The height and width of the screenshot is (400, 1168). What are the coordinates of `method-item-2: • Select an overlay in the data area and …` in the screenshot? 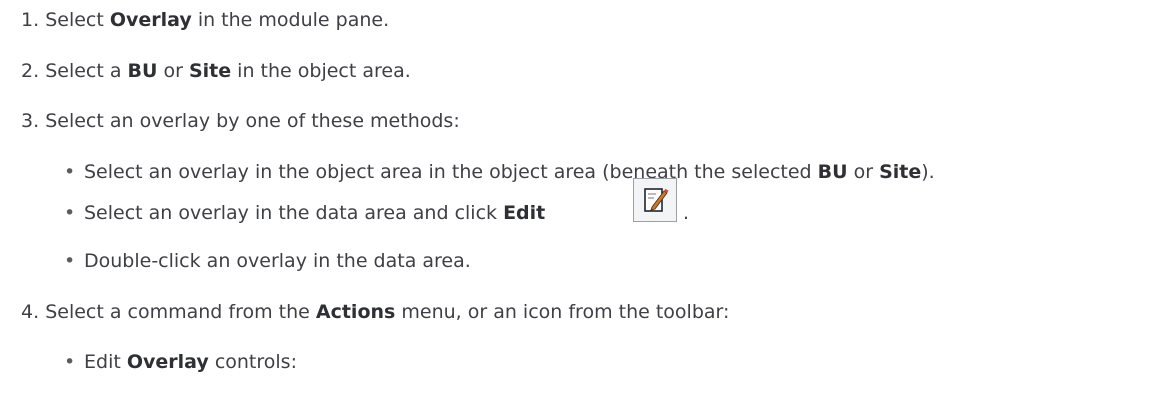 It's located at (304, 213).